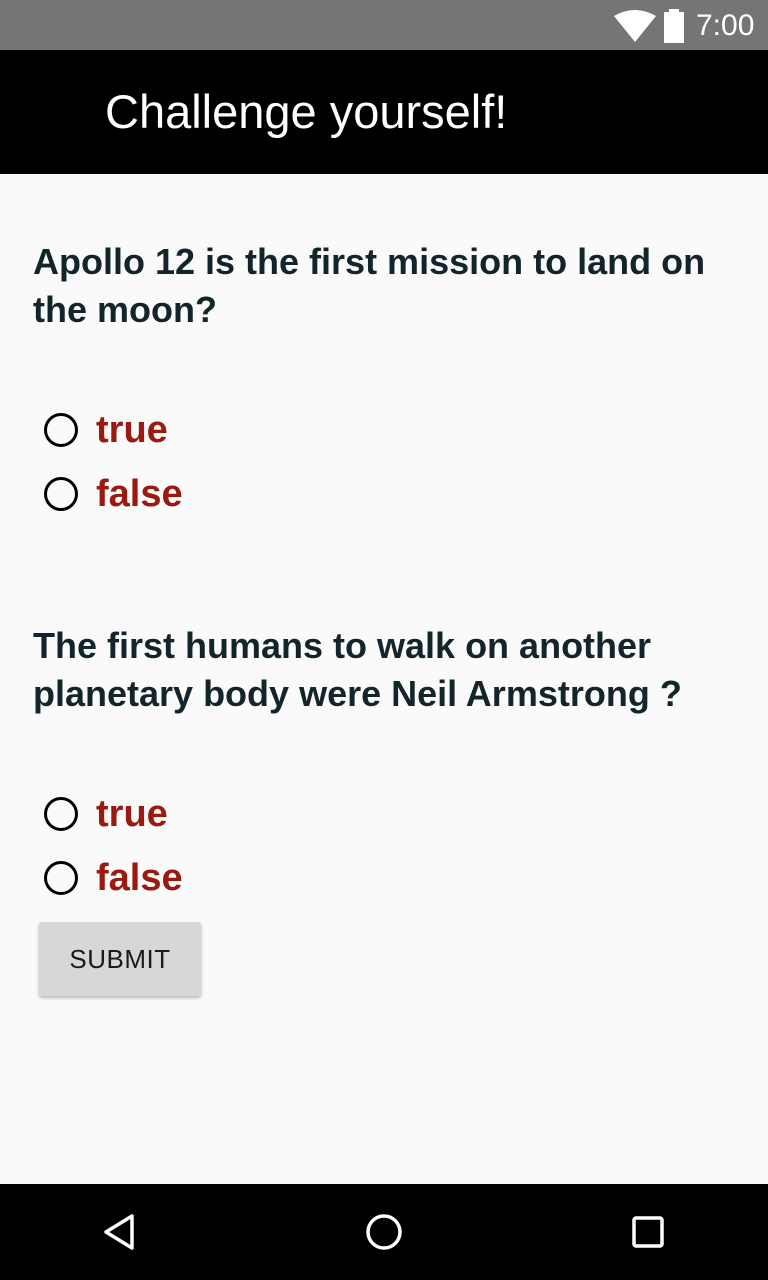 Image resolution: width=768 pixels, height=1280 pixels. I want to click on home-icon, so click(384, 1232).